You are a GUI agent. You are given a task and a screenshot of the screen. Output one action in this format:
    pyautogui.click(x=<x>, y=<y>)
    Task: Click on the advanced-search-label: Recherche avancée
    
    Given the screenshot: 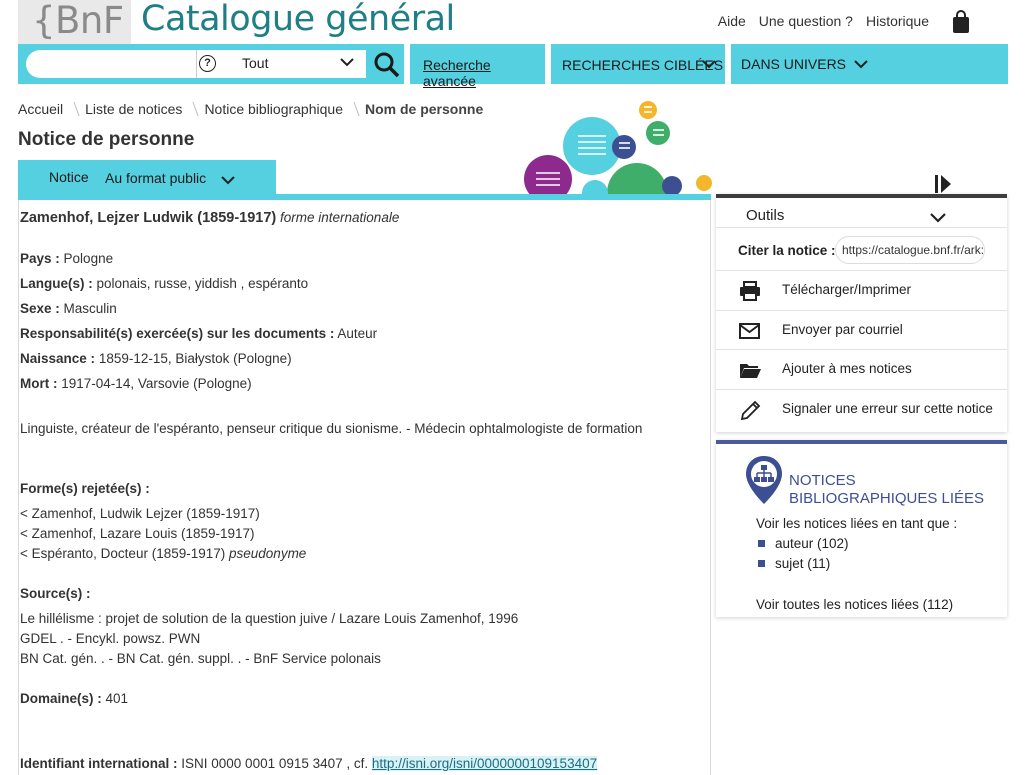 What is the action you would take?
    pyautogui.click(x=484, y=73)
    